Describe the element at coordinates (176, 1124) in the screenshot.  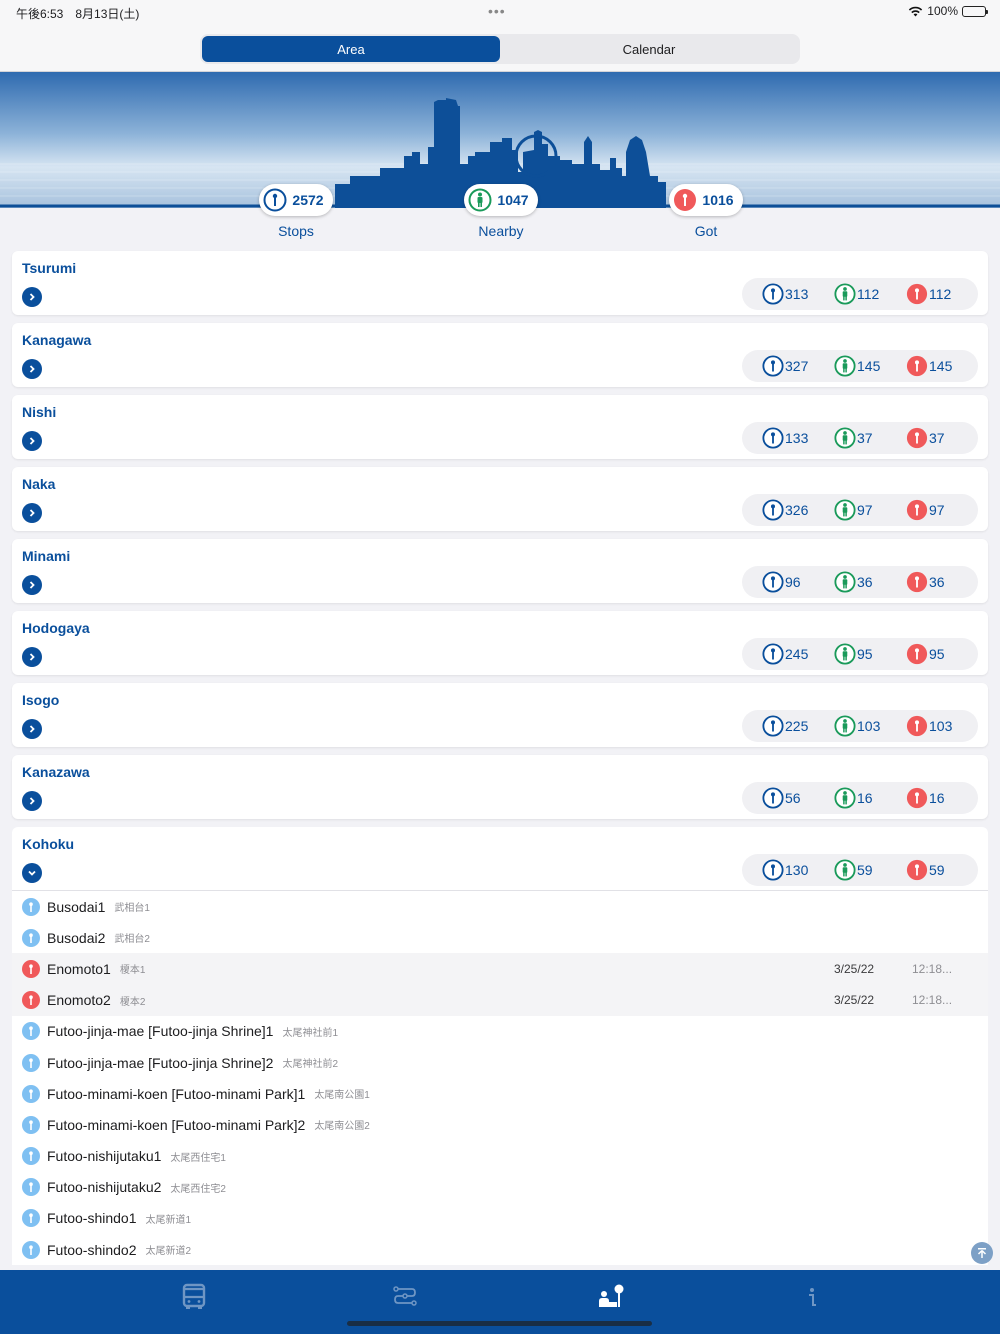
I see `stop-name: Futoo-minami-koen [Futoo-minami Park]2` at that location.